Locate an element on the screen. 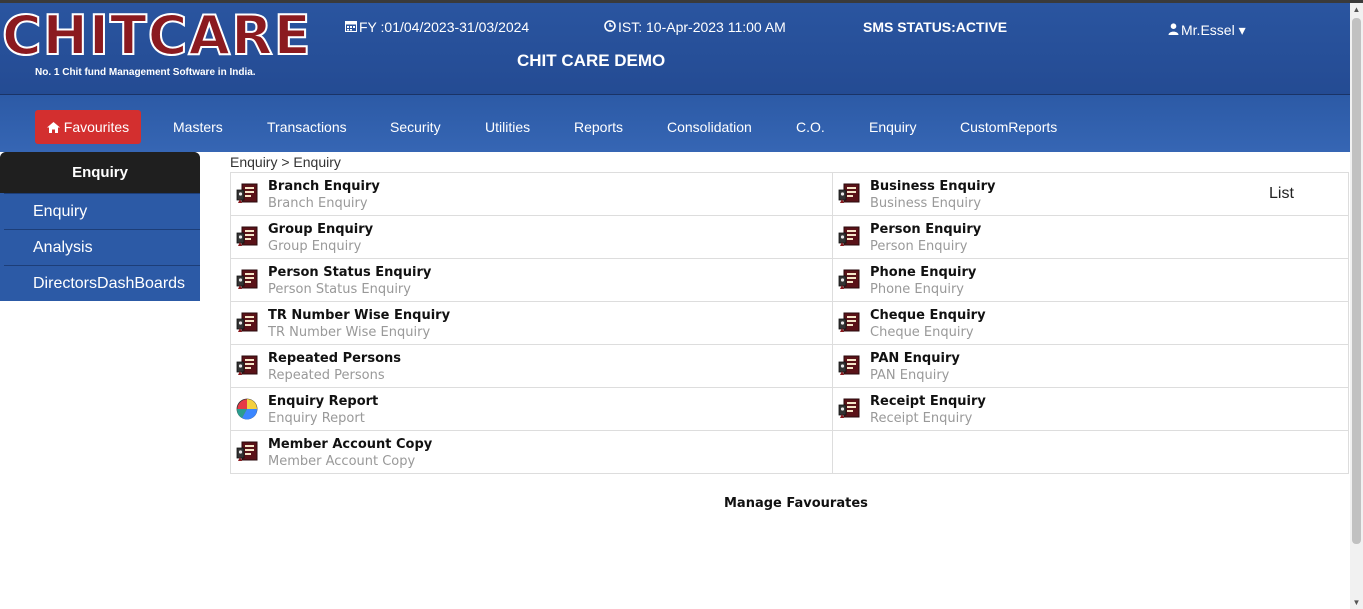 This screenshot has height=609, width=1363. nav-transactions: Transactions is located at coordinates (307, 127).